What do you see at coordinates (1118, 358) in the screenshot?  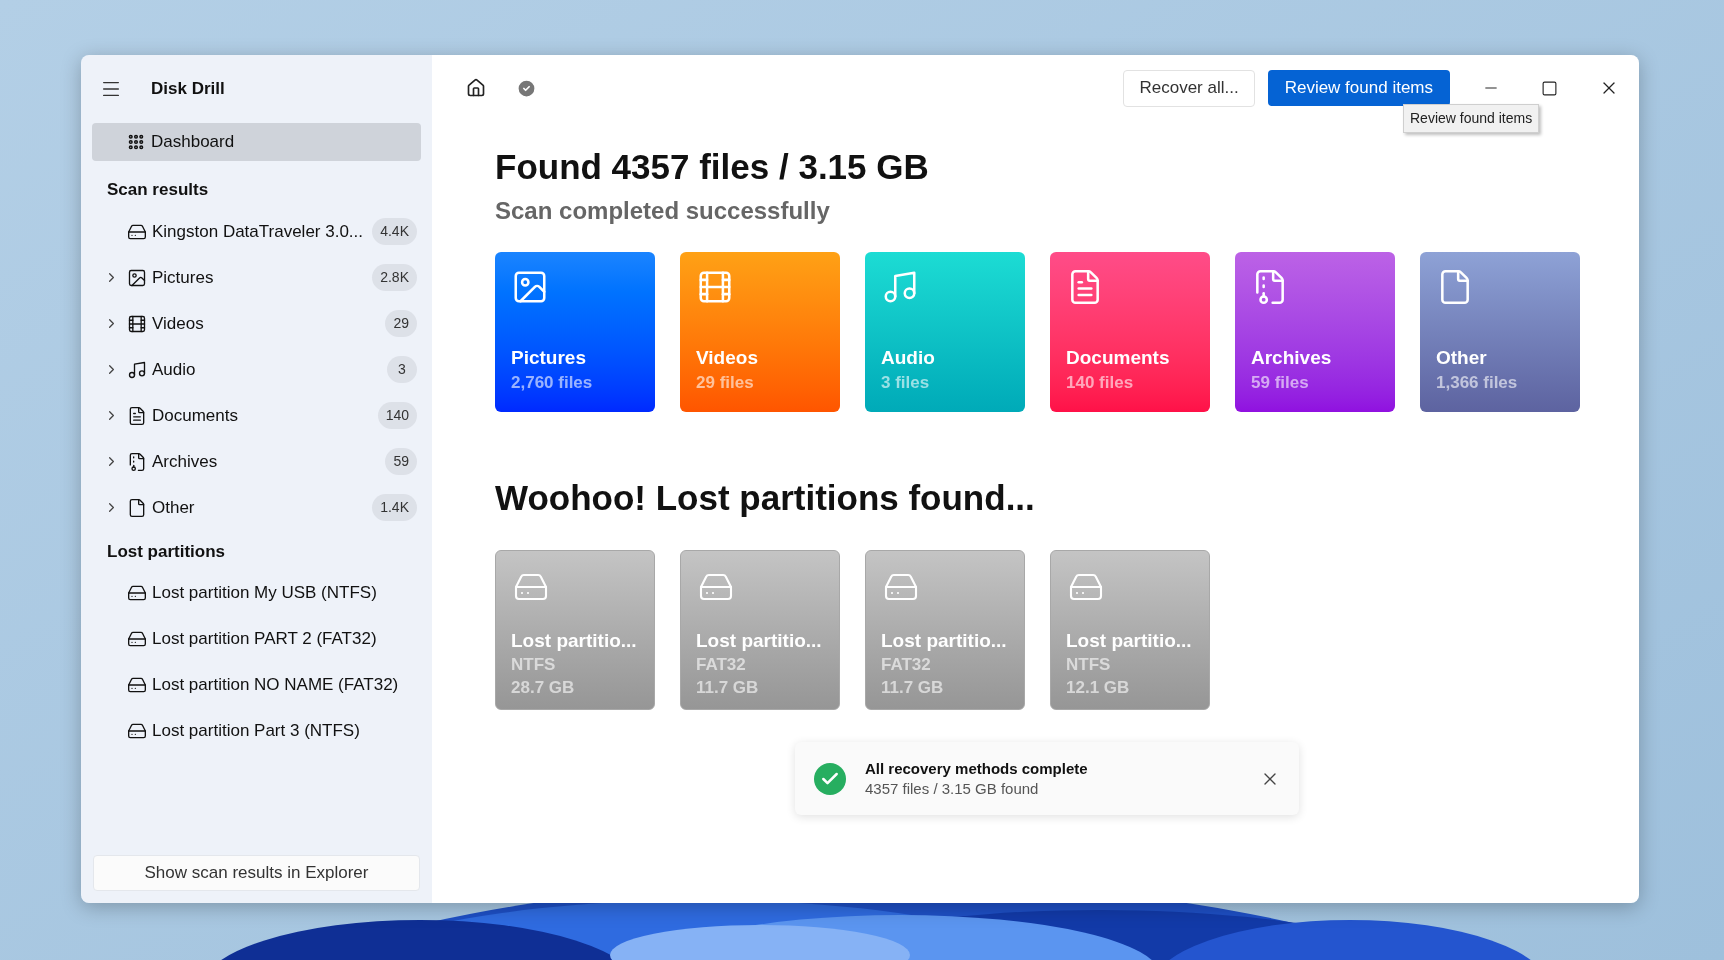 I see `card-title: Documents` at bounding box center [1118, 358].